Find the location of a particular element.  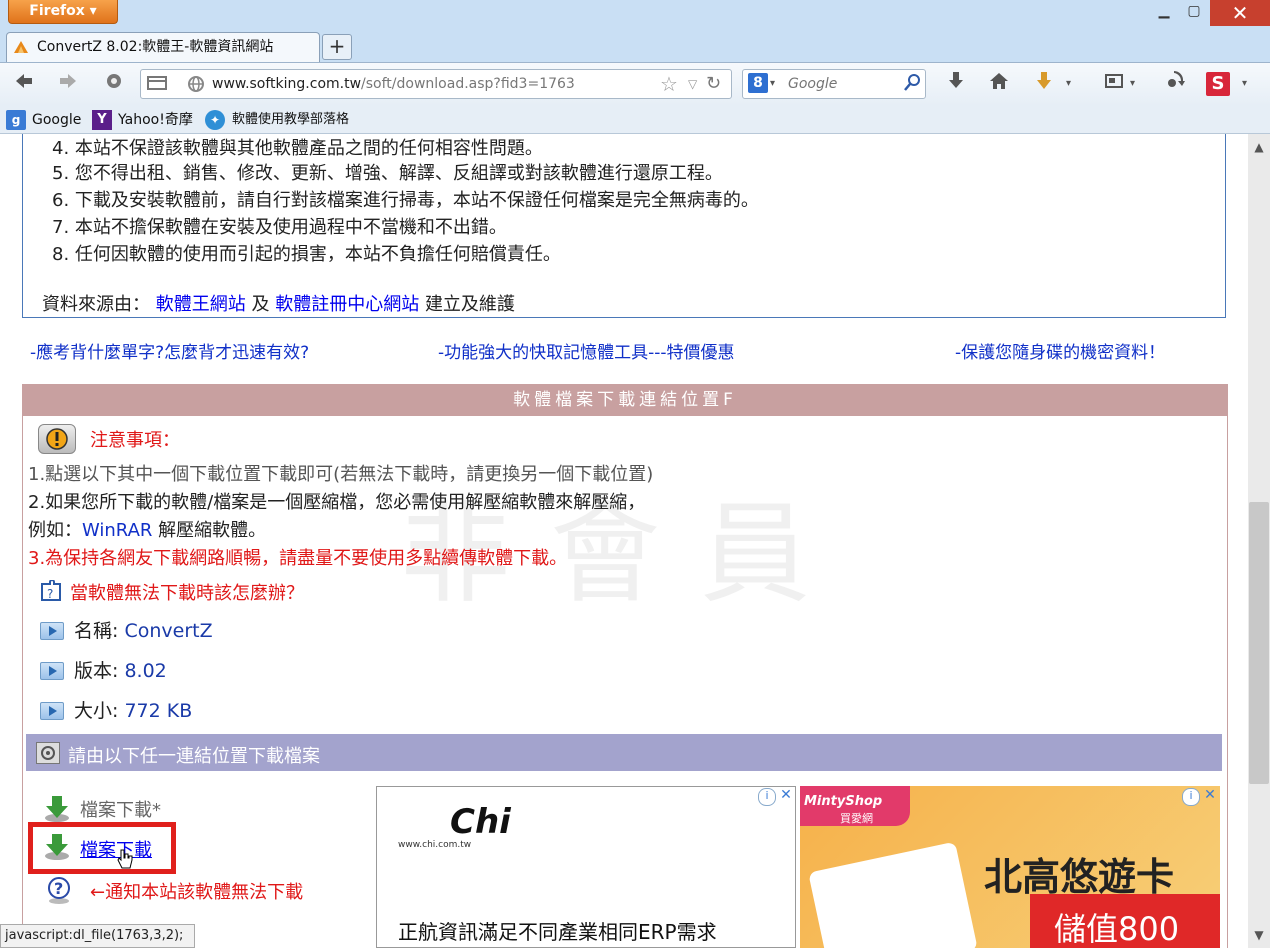

page-grid-icon is located at coordinates (157, 83).